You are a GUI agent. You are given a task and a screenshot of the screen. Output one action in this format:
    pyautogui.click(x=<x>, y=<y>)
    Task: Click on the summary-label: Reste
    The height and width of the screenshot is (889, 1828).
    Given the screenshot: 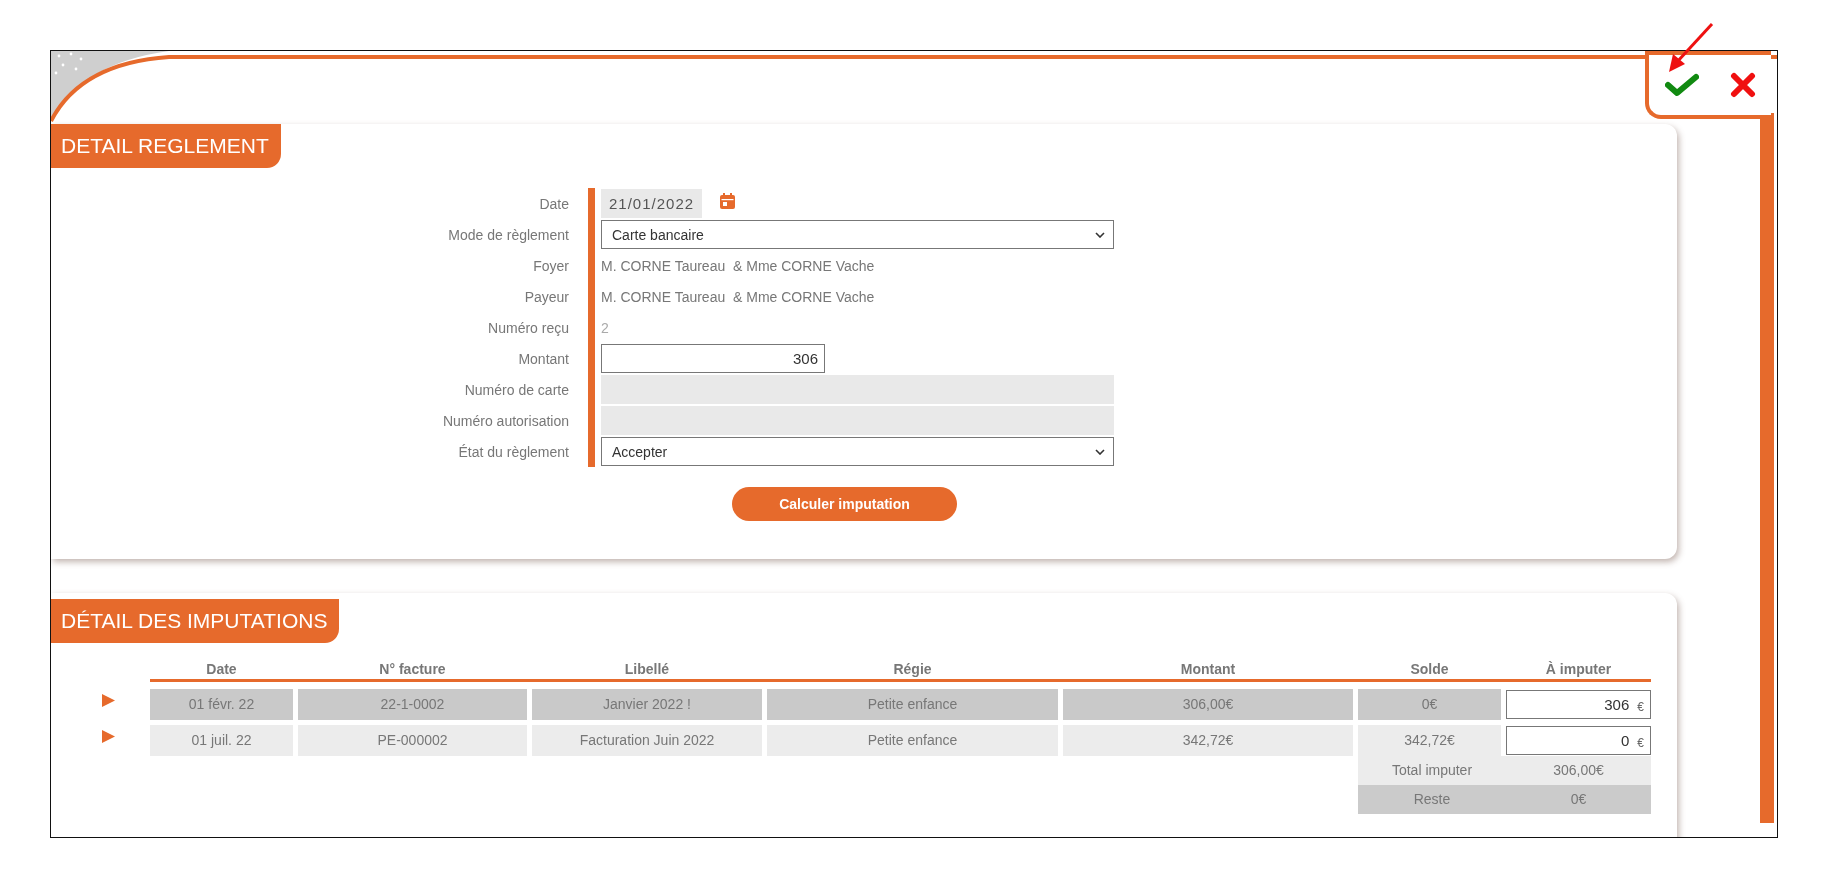 What is the action you would take?
    pyautogui.click(x=1432, y=799)
    